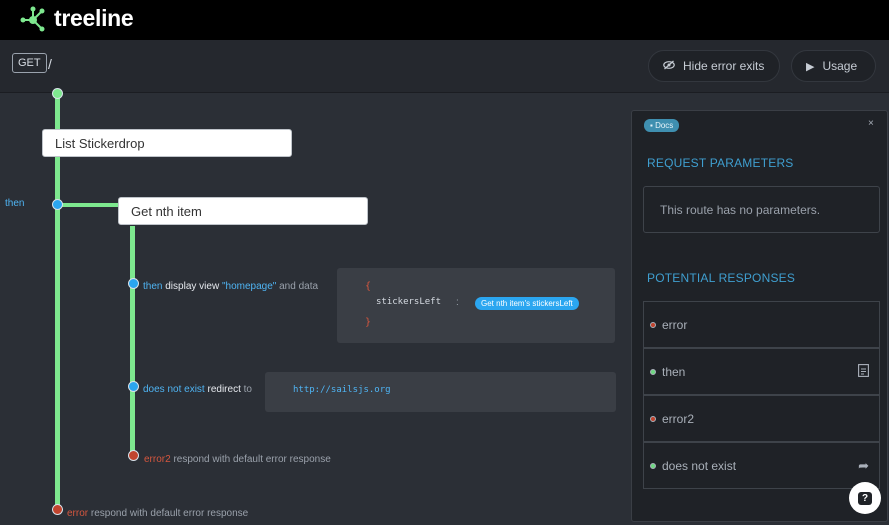 The height and width of the screenshot is (525, 889). Describe the element at coordinates (133, 386) in the screenshot. I see `does-not-exist-node` at that location.